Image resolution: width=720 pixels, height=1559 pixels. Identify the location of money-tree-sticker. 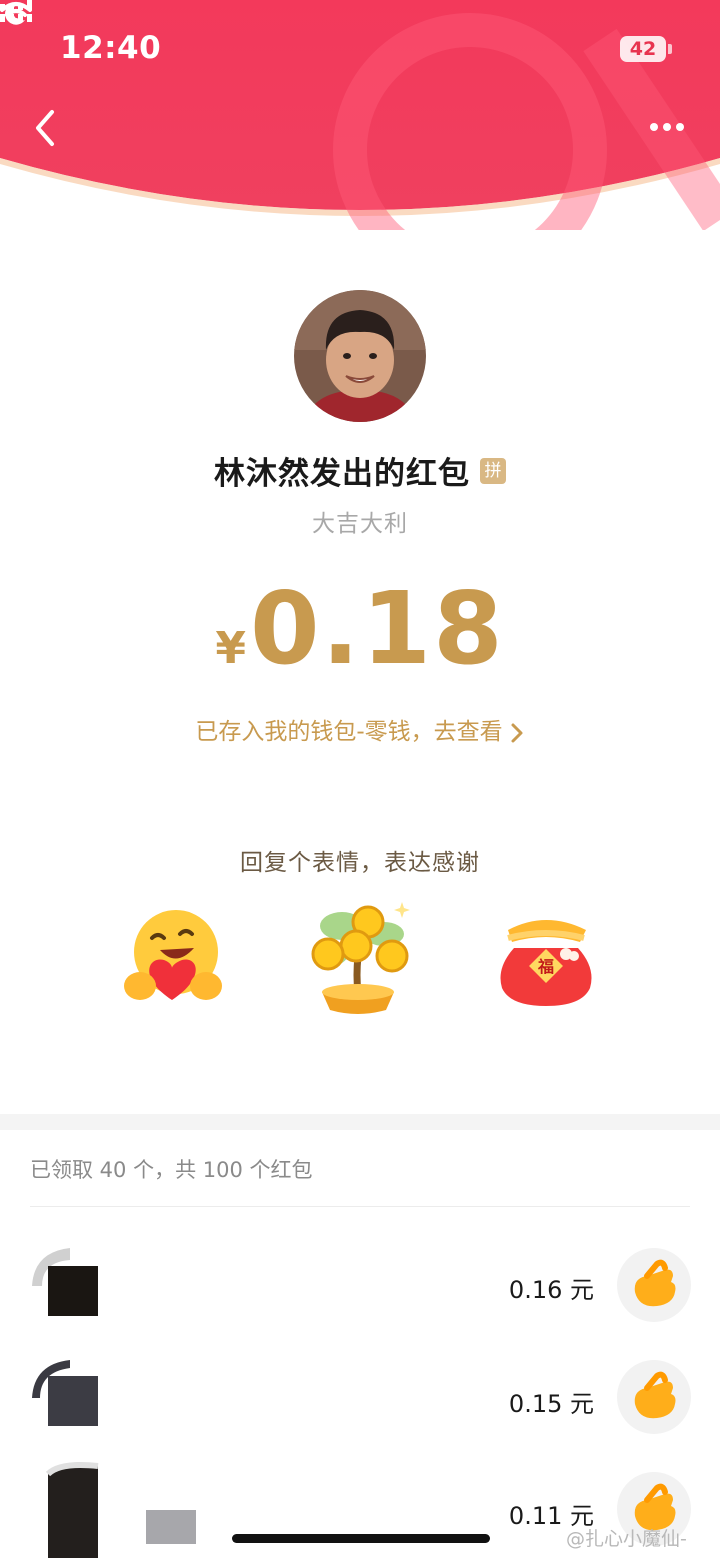
(358, 957).